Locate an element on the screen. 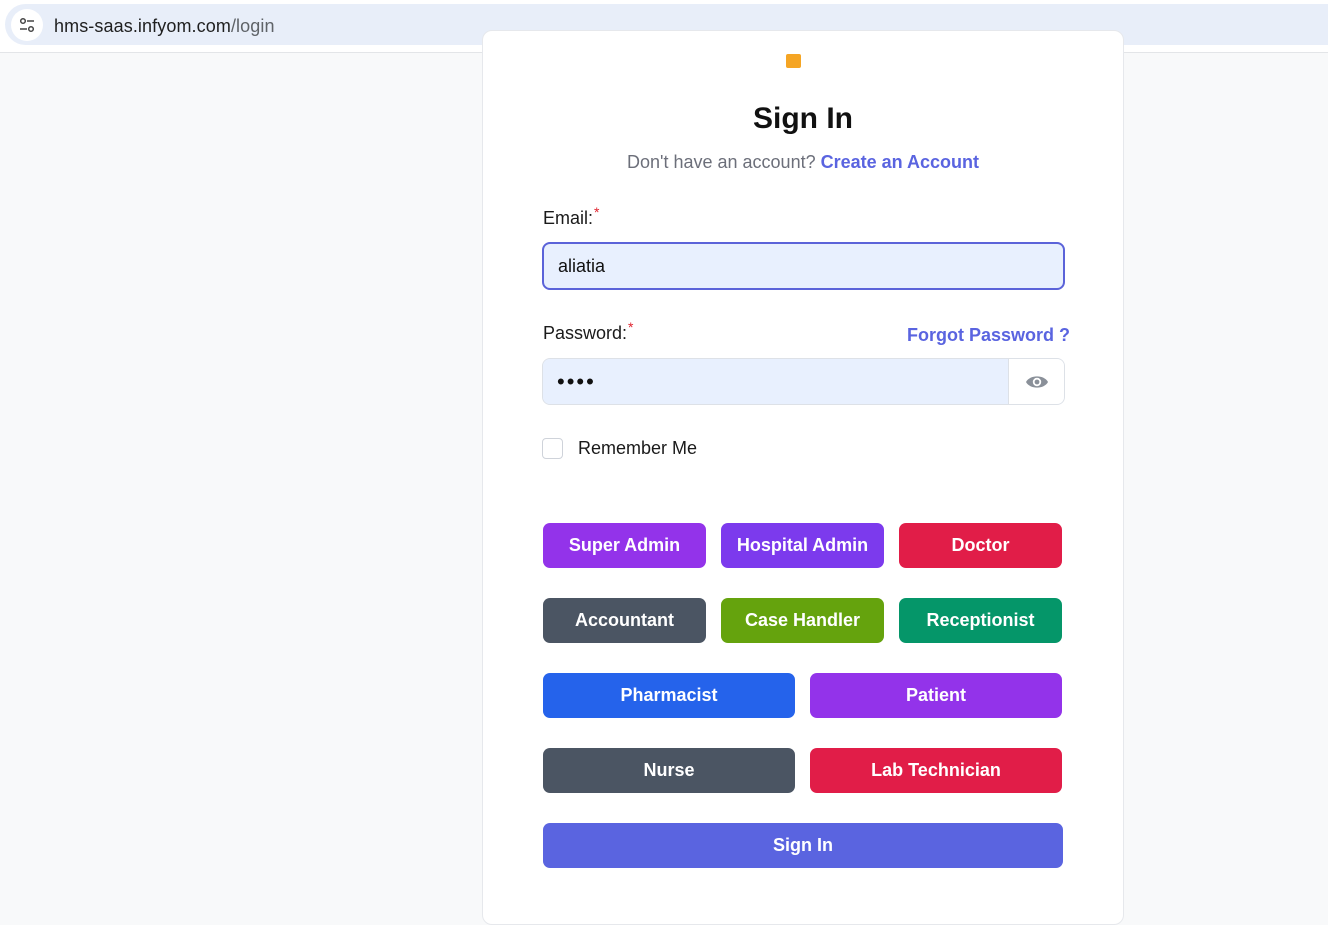  url-text: hms-saas.infyom.com/login is located at coordinates (164, 26).